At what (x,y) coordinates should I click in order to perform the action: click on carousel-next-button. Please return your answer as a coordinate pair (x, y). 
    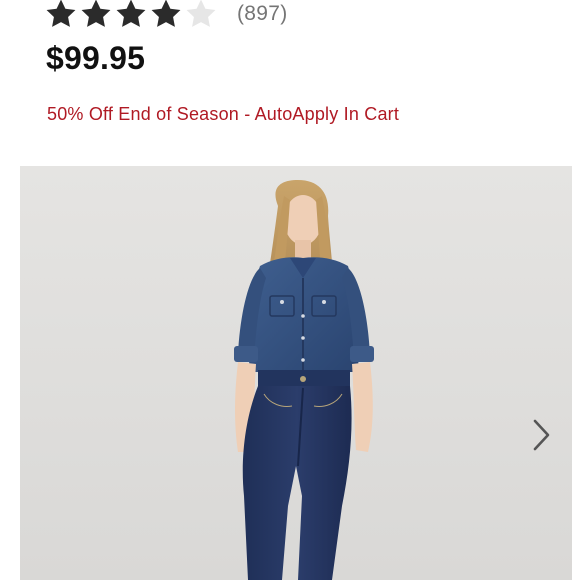
    Looking at the image, I should click on (541, 435).